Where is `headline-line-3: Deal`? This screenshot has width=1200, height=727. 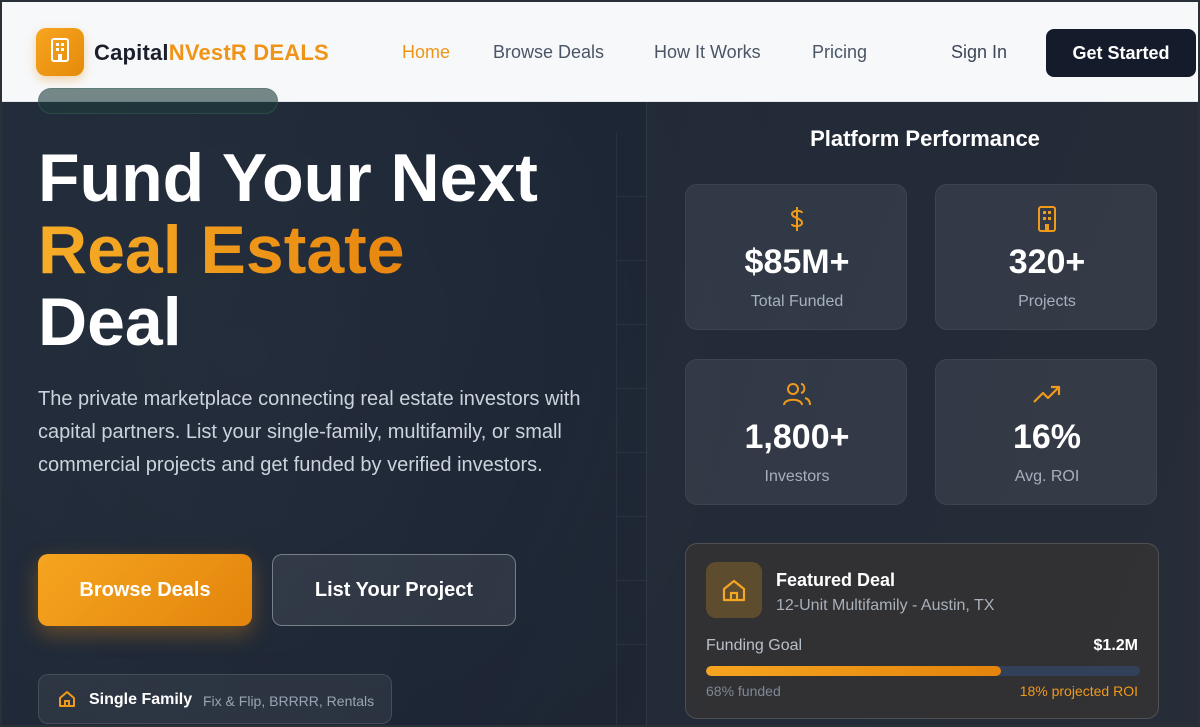
headline-line-3: Deal is located at coordinates (110, 322).